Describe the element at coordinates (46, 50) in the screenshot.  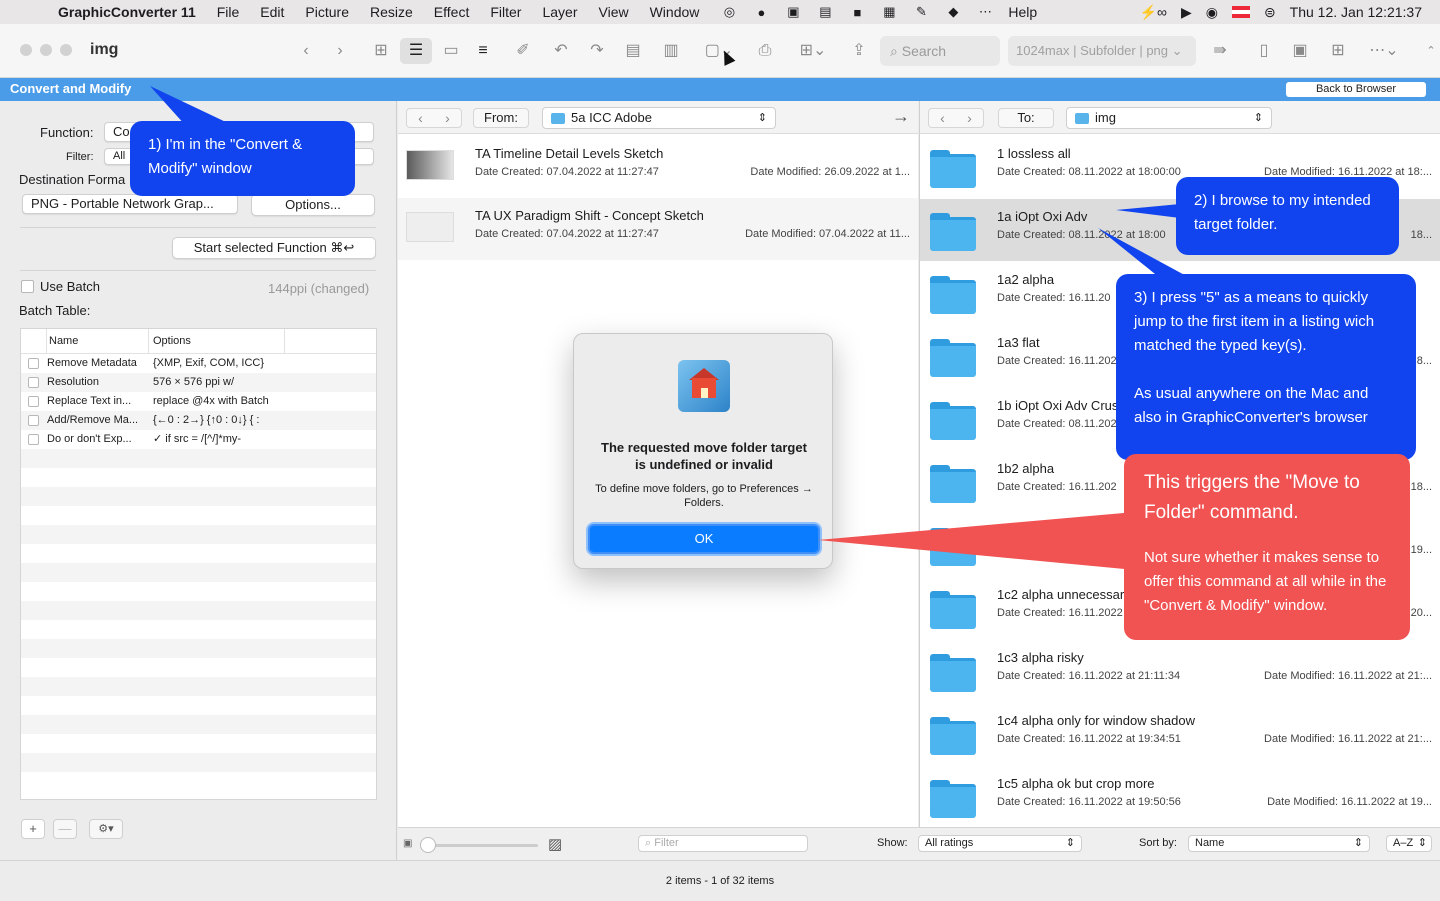
I see `minimize-icon` at that location.